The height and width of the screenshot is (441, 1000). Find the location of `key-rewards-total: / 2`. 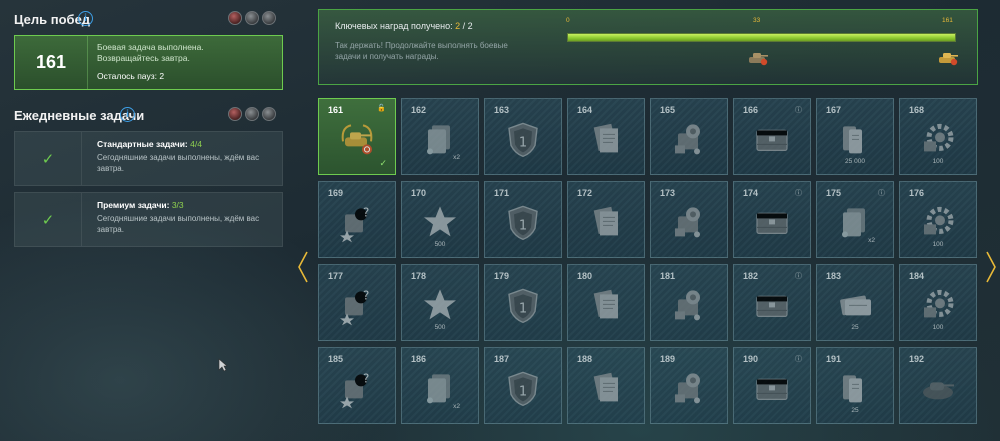

key-rewards-total: / 2 is located at coordinates (467, 26).